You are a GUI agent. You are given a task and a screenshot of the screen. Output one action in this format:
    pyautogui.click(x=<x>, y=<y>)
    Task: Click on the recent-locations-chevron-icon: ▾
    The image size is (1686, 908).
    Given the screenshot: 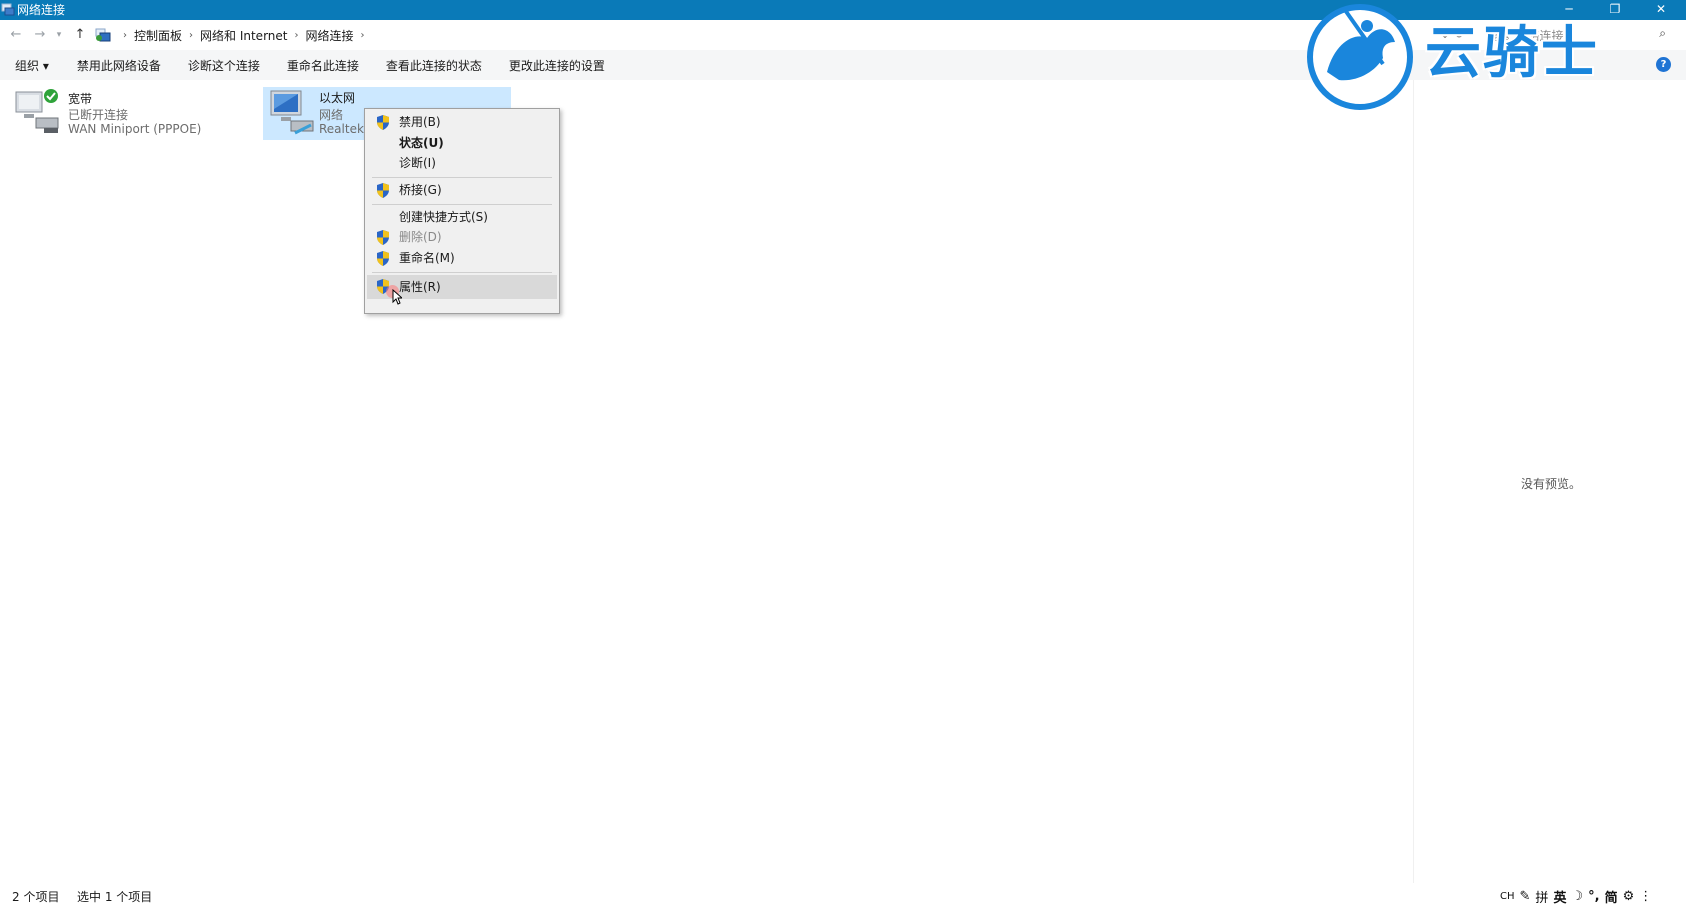 What is the action you would take?
    pyautogui.click(x=59, y=35)
    